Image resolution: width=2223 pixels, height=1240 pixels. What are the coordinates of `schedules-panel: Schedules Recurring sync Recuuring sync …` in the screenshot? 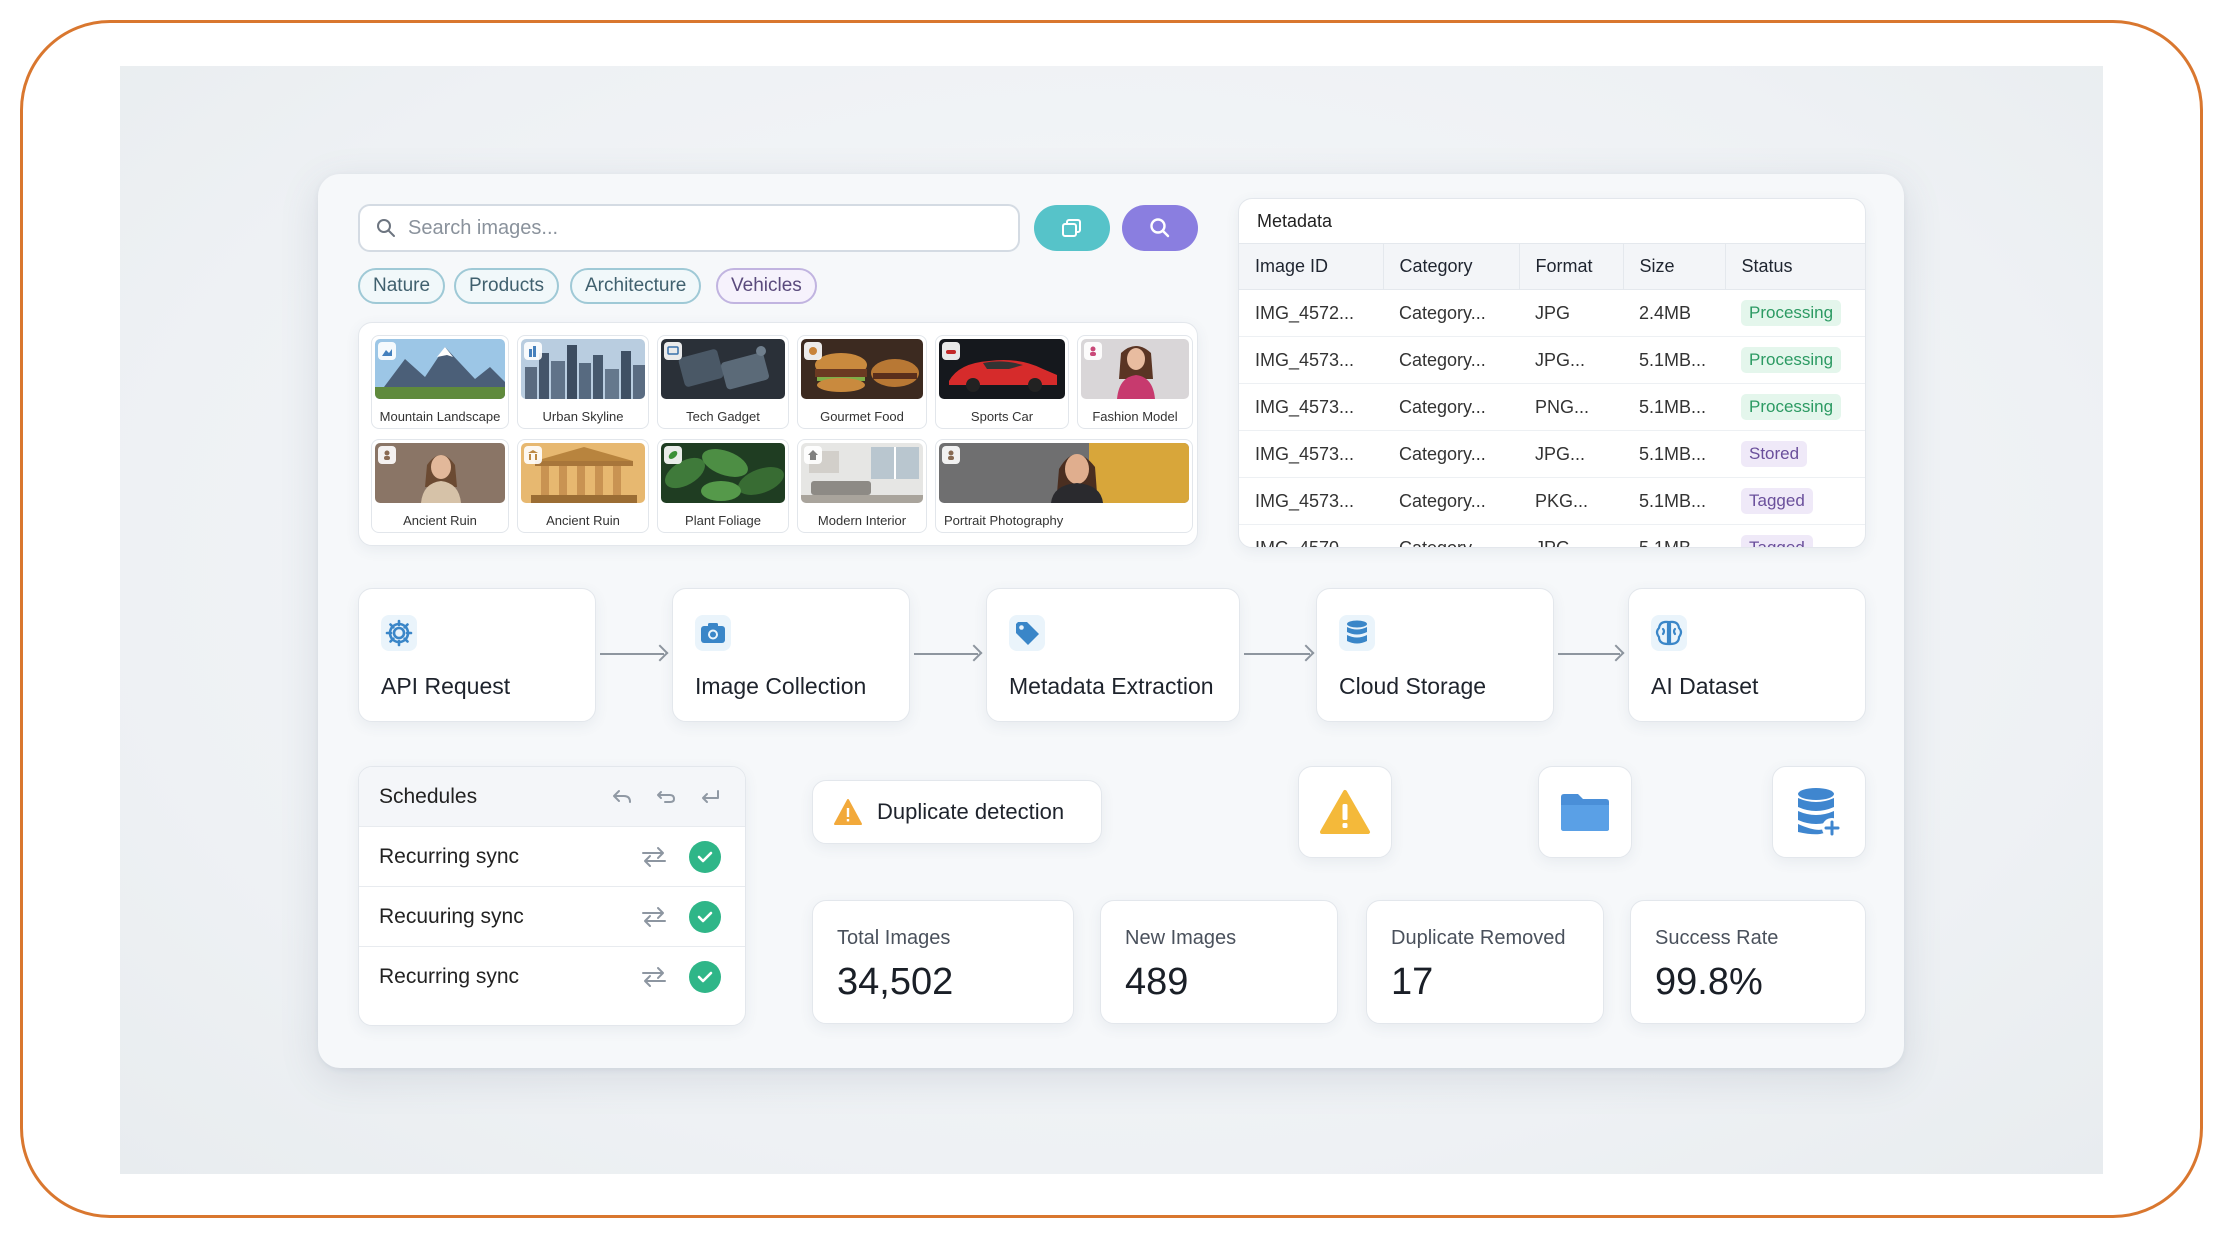 It's located at (552, 896).